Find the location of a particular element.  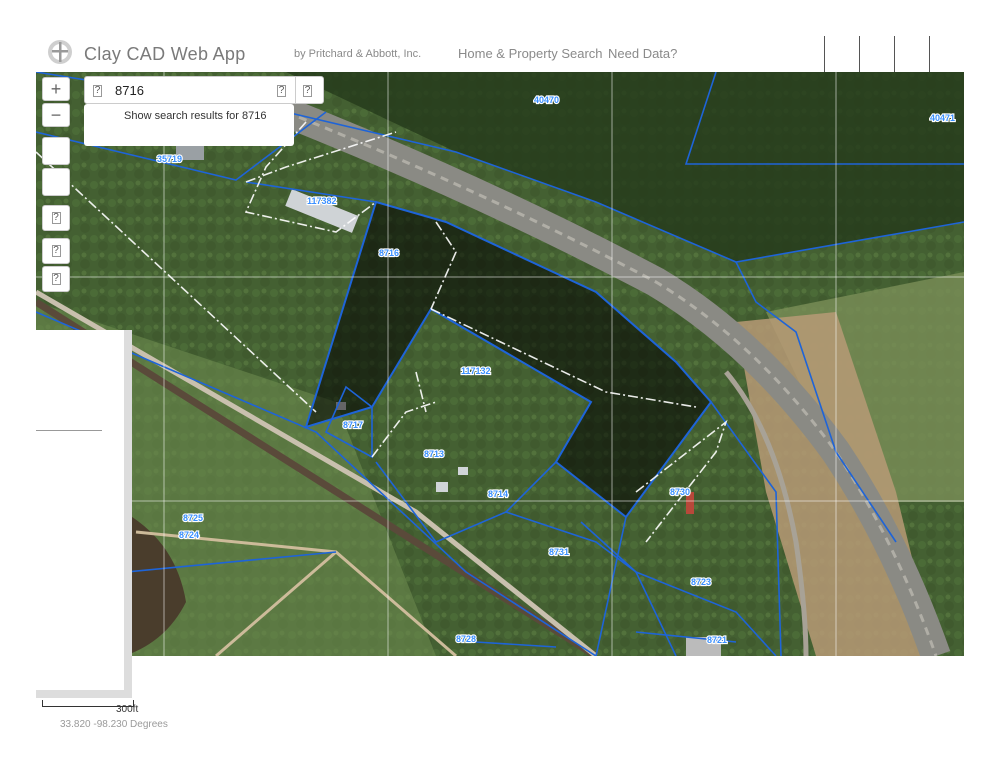

zoom-out-button: − is located at coordinates (56, 115).